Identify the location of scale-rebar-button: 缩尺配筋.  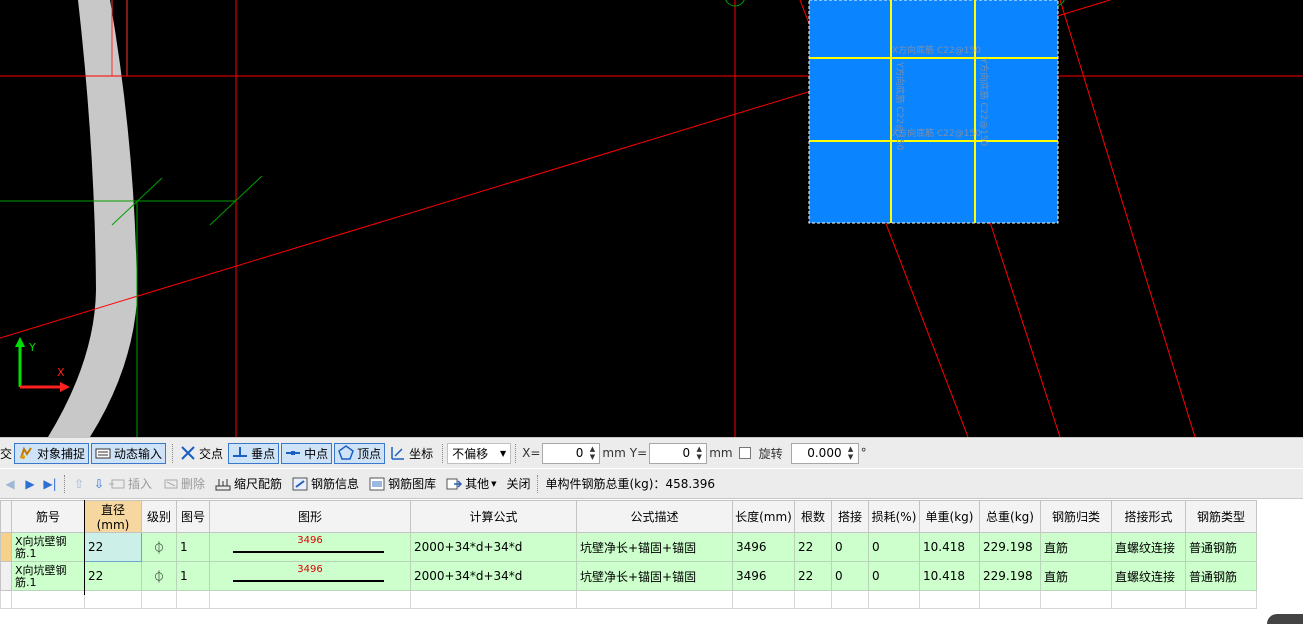
(248, 483).